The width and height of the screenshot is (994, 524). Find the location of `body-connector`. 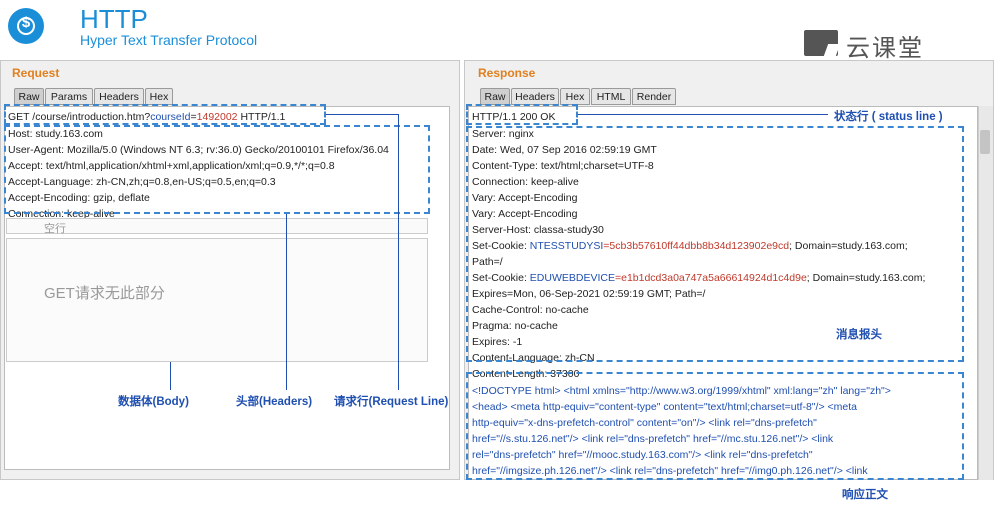

body-connector is located at coordinates (170, 376).